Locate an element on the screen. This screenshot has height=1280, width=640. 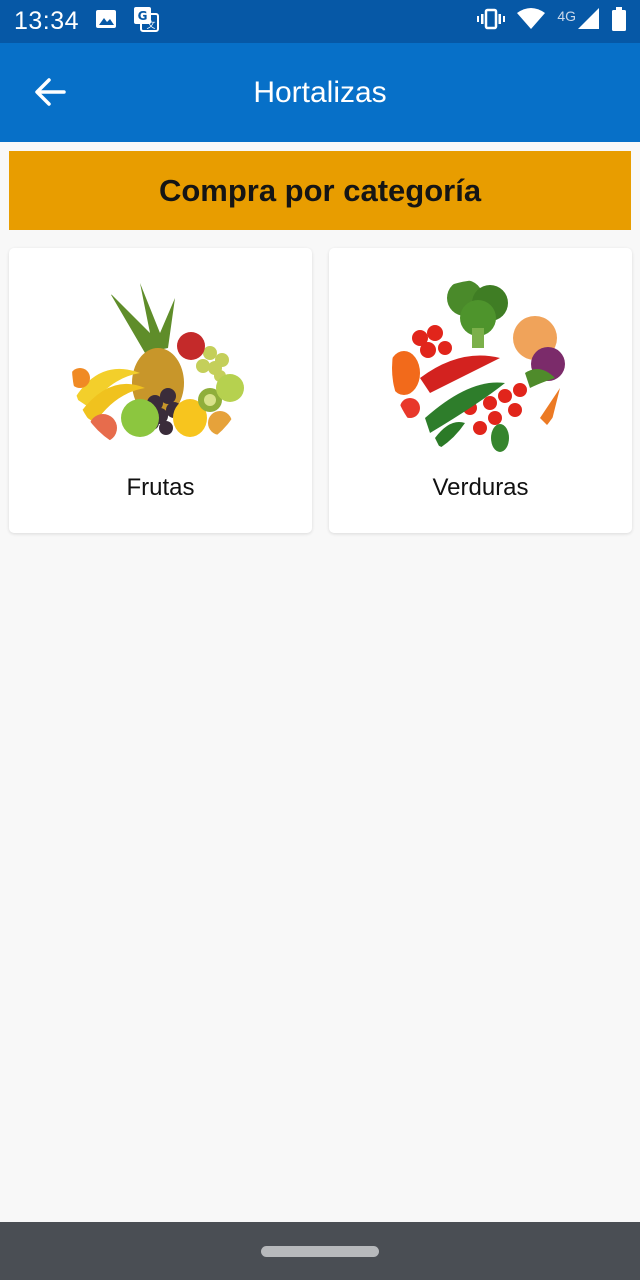
network-type: 4G is located at coordinates (566, 15).